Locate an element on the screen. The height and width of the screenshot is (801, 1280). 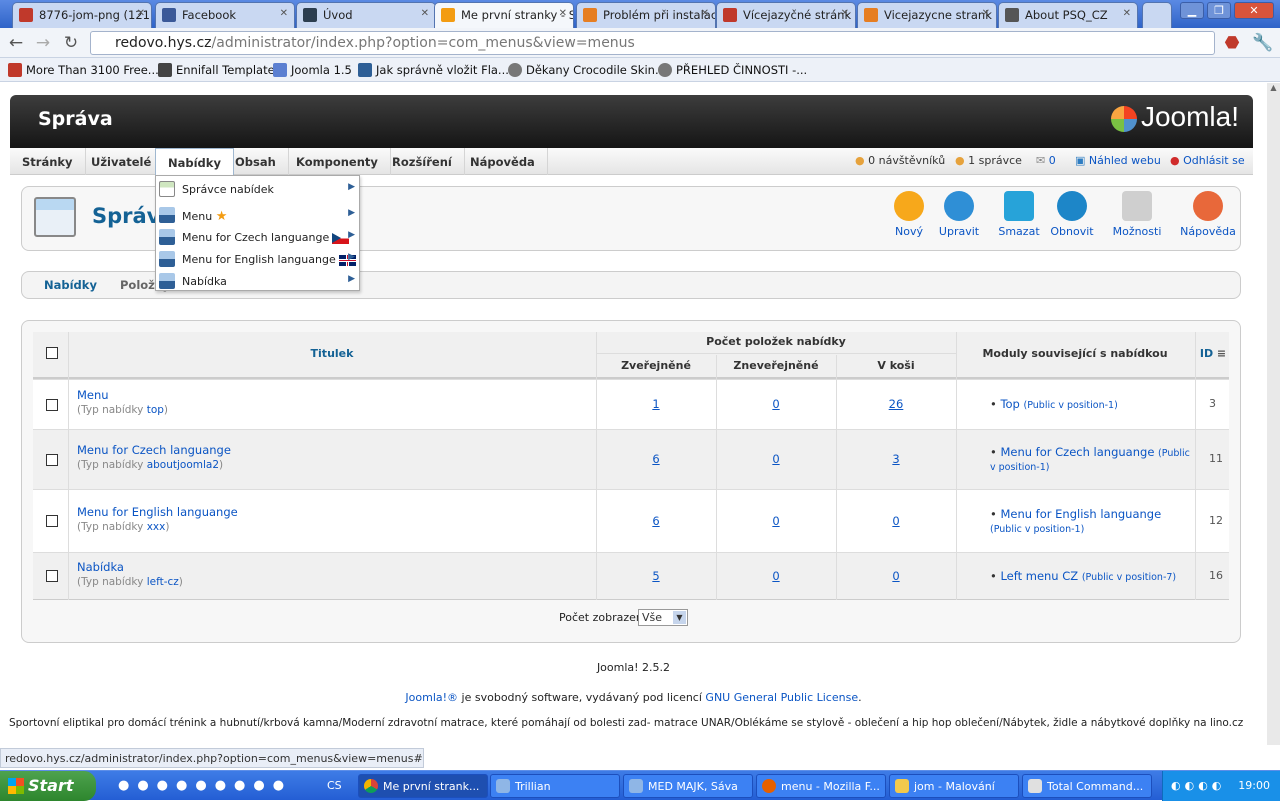
dropdown-item-menu: Menu ★ ▶ is located at coordinates (257, 215).